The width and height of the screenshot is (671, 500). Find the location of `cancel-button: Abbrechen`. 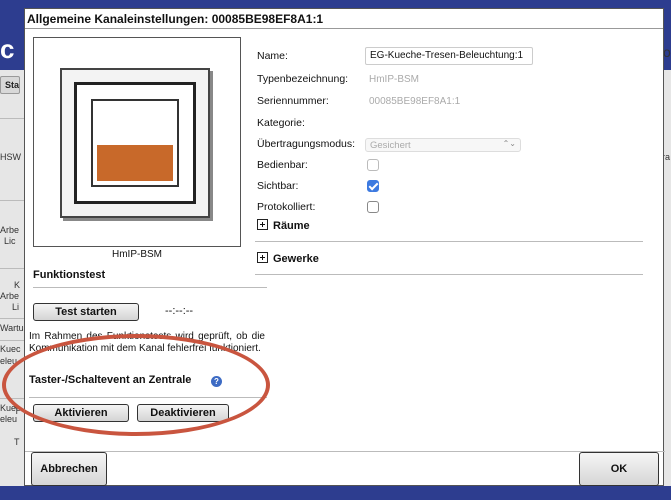

cancel-button: Abbrechen is located at coordinates (69, 469).